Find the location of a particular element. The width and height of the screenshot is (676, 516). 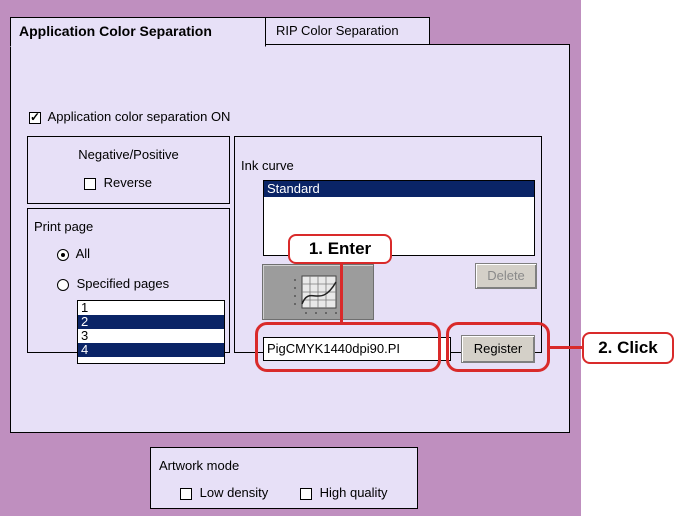

negative-positive-title: Negative/Positive is located at coordinates (128, 154).